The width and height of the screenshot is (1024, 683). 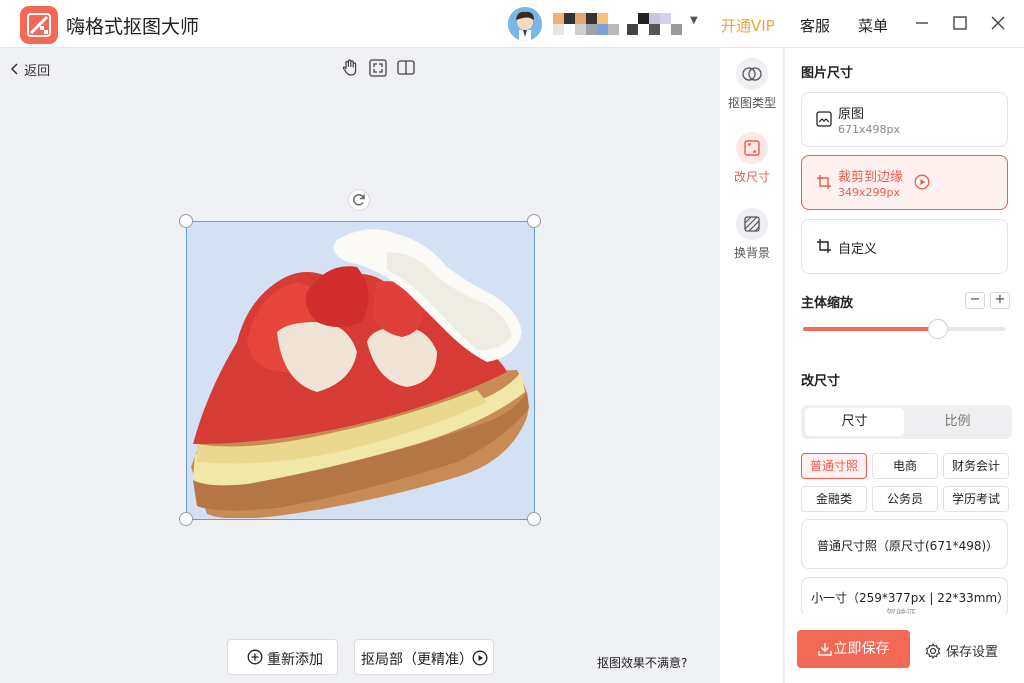 I want to click on size-ratio-tabs: 尺寸 比例, so click(x=906, y=422).